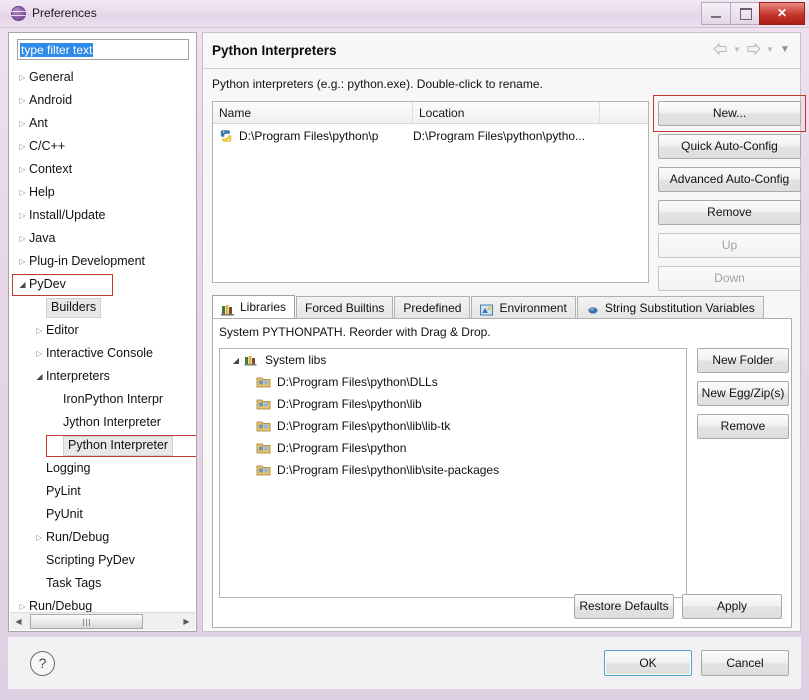 The width and height of the screenshot is (809, 700). Describe the element at coordinates (737, 49) in the screenshot. I see `back-dropdown-icon: ▼` at that location.